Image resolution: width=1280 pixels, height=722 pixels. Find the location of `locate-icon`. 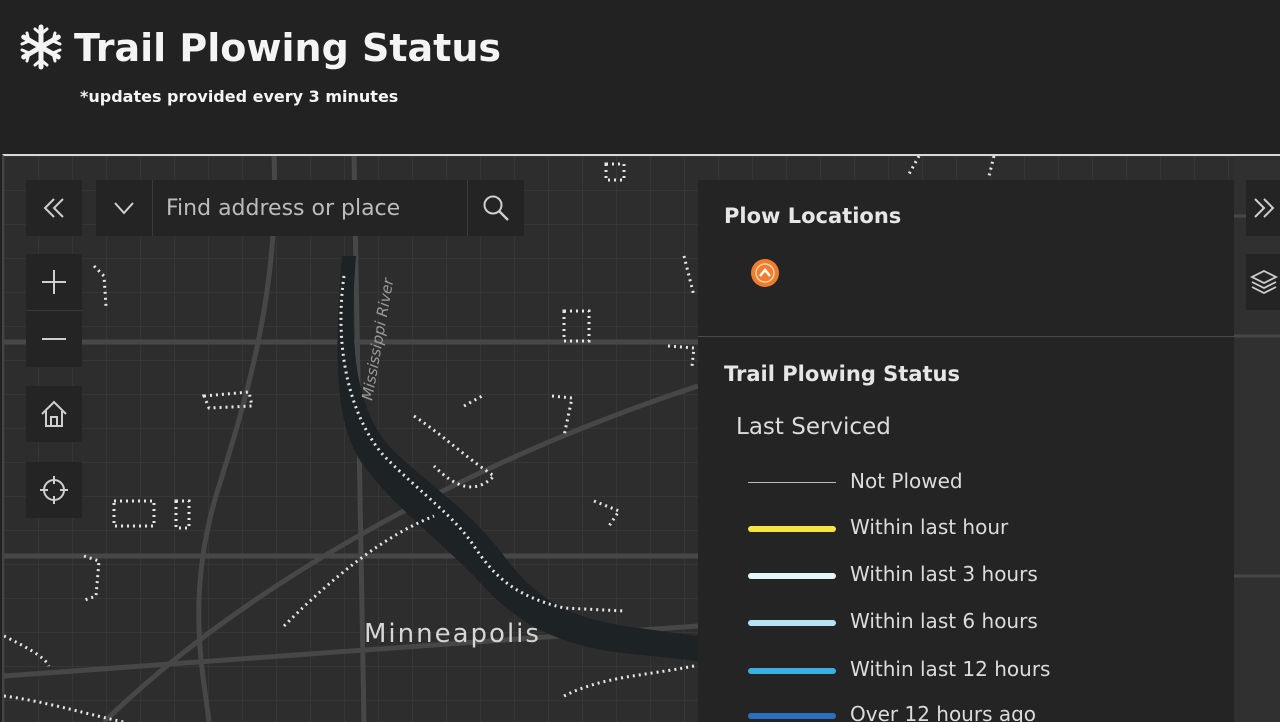

locate-icon is located at coordinates (54, 490).